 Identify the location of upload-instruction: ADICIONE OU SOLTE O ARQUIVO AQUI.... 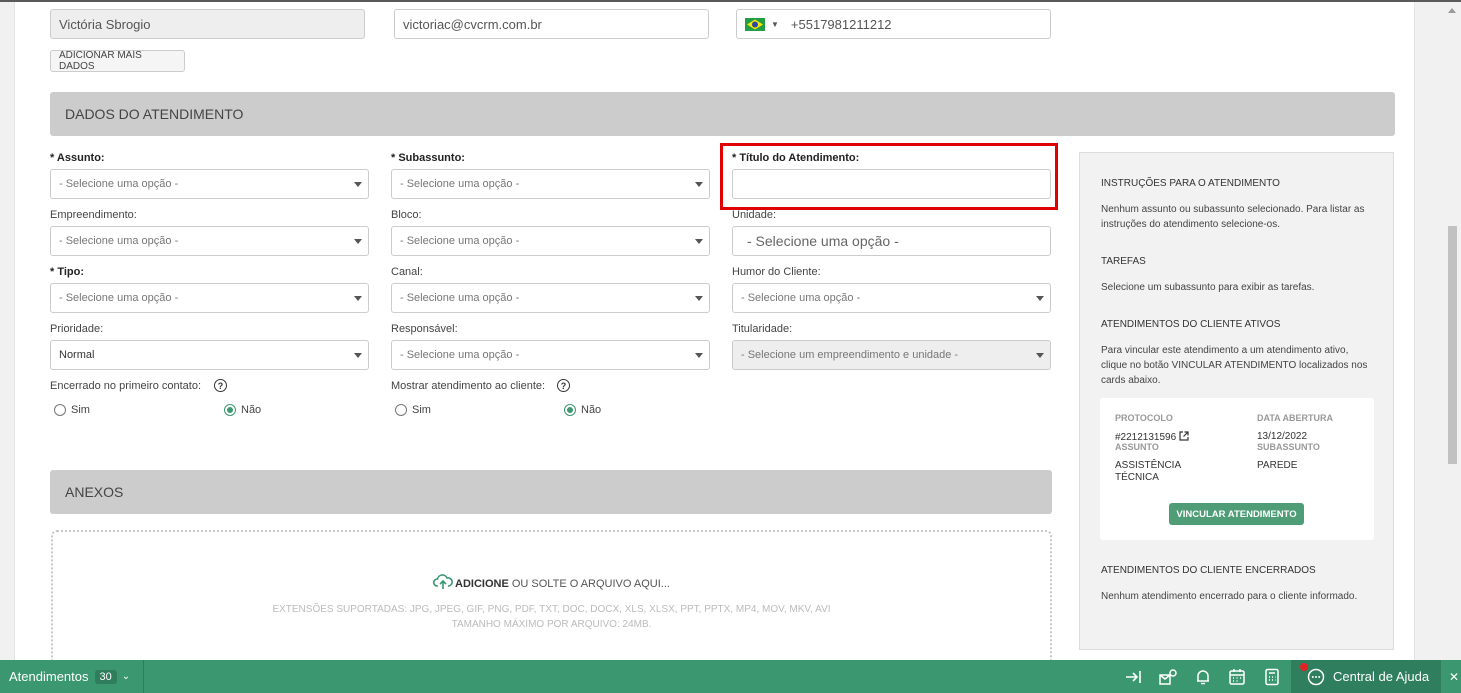
(551, 583).